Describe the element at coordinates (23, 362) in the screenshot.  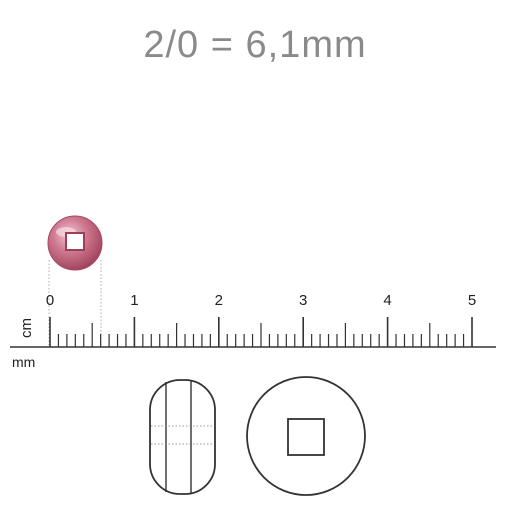
I see `mm-unit-label: mm` at that location.